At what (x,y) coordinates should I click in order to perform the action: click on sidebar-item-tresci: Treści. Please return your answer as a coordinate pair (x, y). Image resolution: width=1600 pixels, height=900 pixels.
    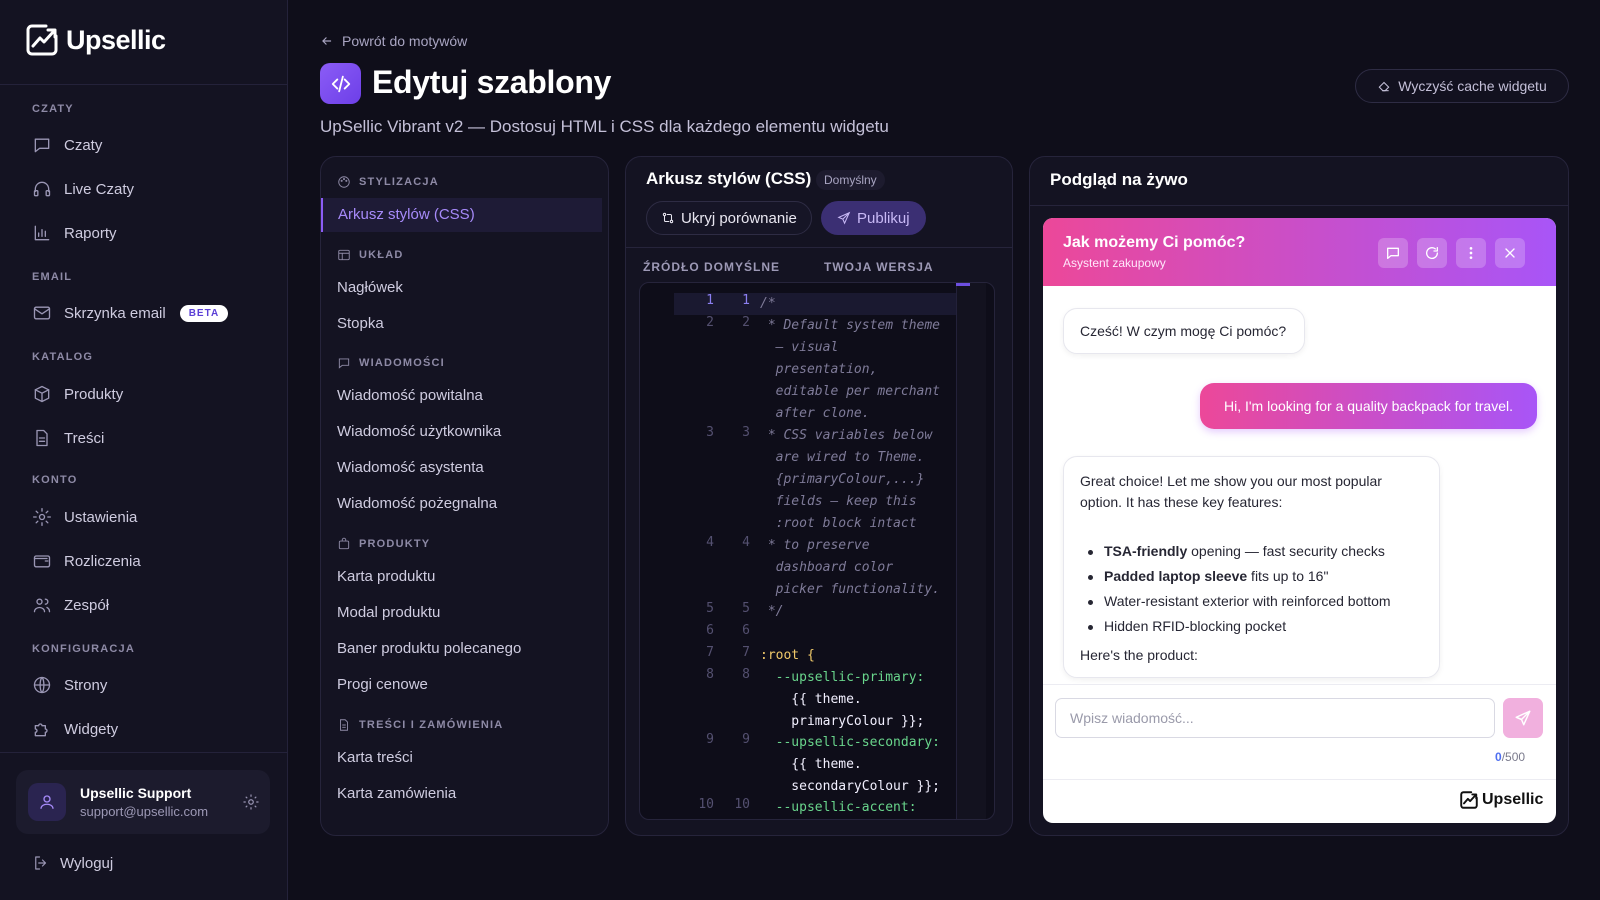
    Looking at the image, I should click on (68, 438).